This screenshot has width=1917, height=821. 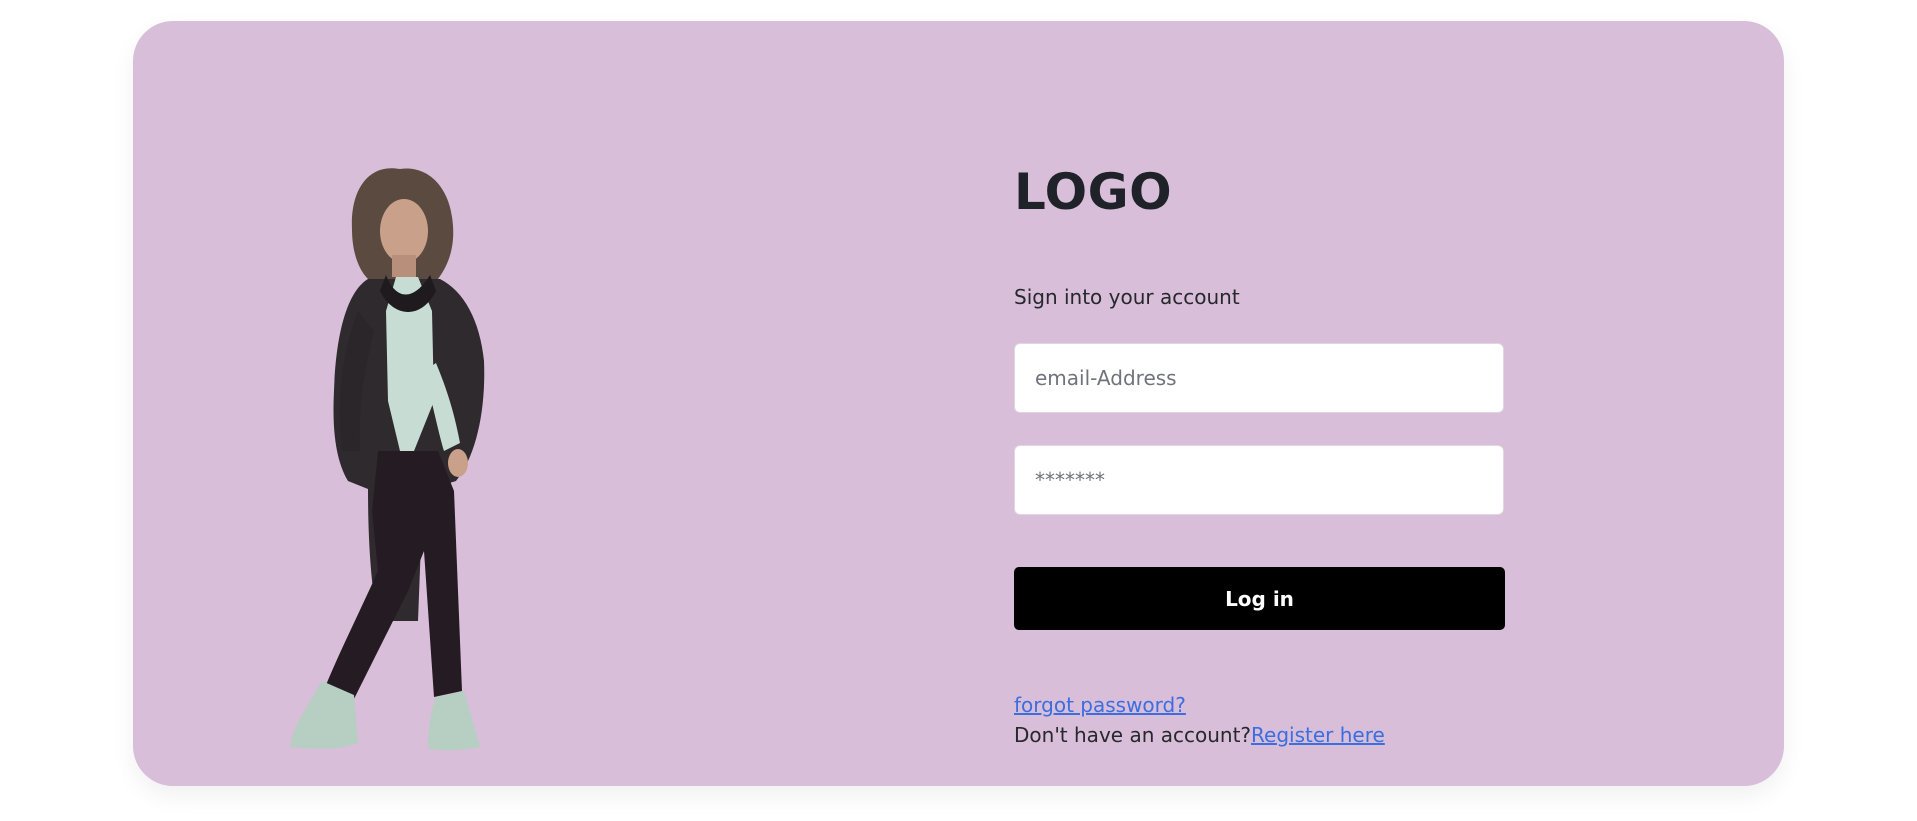 I want to click on sign-in-subtitle: Sign into your account, so click(x=1127, y=297).